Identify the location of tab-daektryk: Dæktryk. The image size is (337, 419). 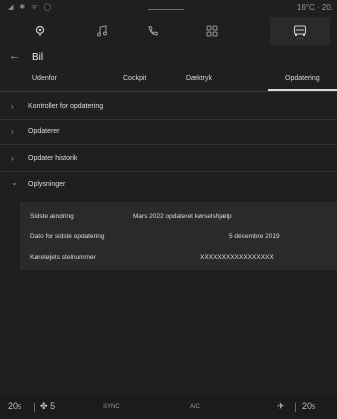
(199, 78).